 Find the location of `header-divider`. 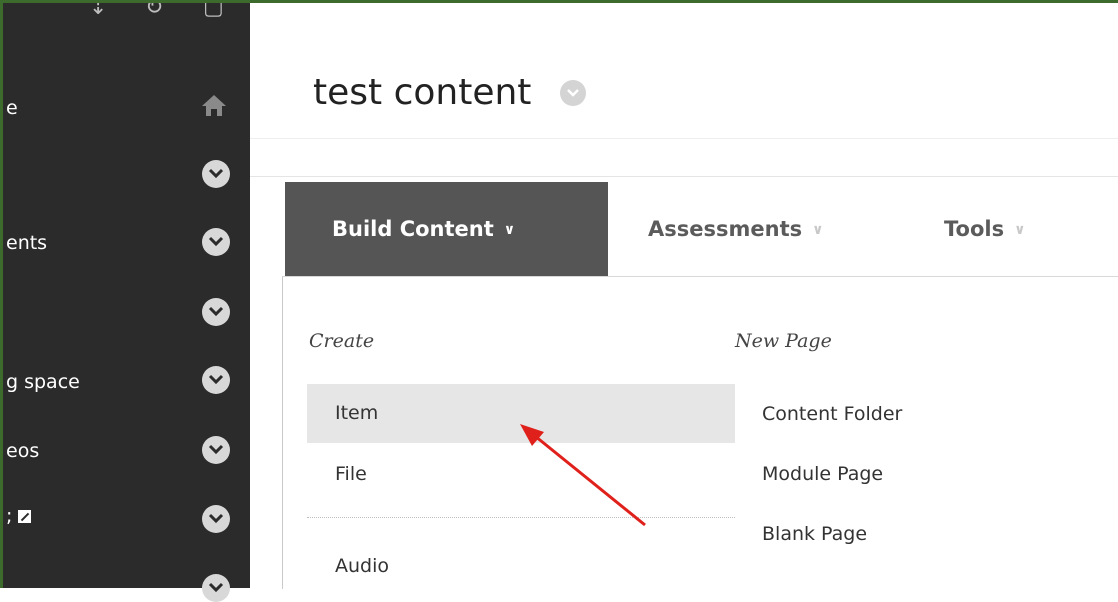

header-divider is located at coordinates (684, 158).